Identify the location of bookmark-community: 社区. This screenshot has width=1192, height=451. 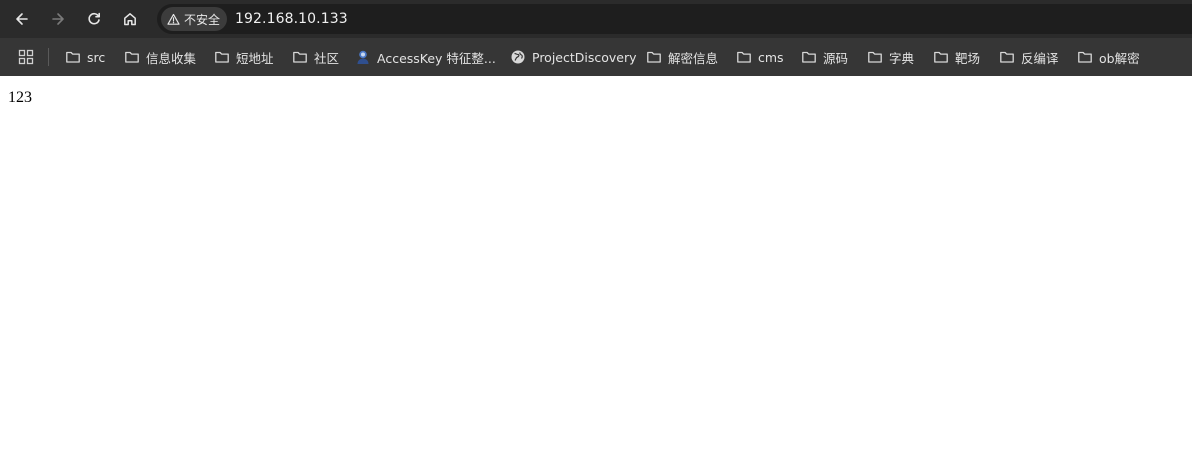
(315, 57).